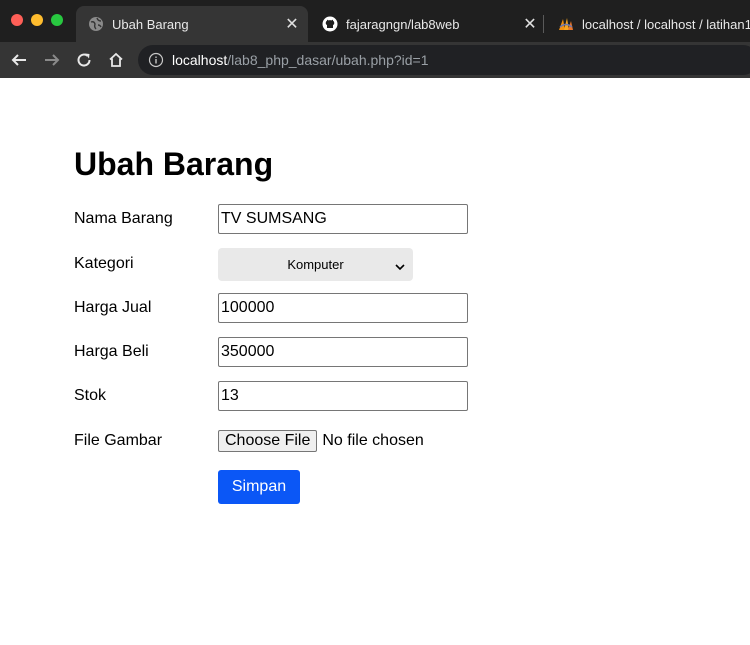 The height and width of the screenshot is (645, 750). Describe the element at coordinates (37, 20) in the screenshot. I see `window-minimize-button` at that location.